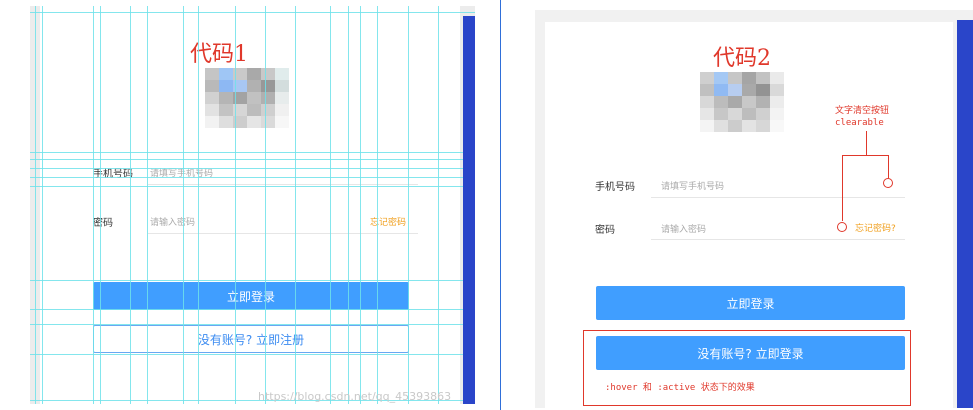 Image resolution: width=973 pixels, height=410 pixels. What do you see at coordinates (875, 227) in the screenshot?
I see `code2-forgot-password-link: 忘记密码?` at bounding box center [875, 227].